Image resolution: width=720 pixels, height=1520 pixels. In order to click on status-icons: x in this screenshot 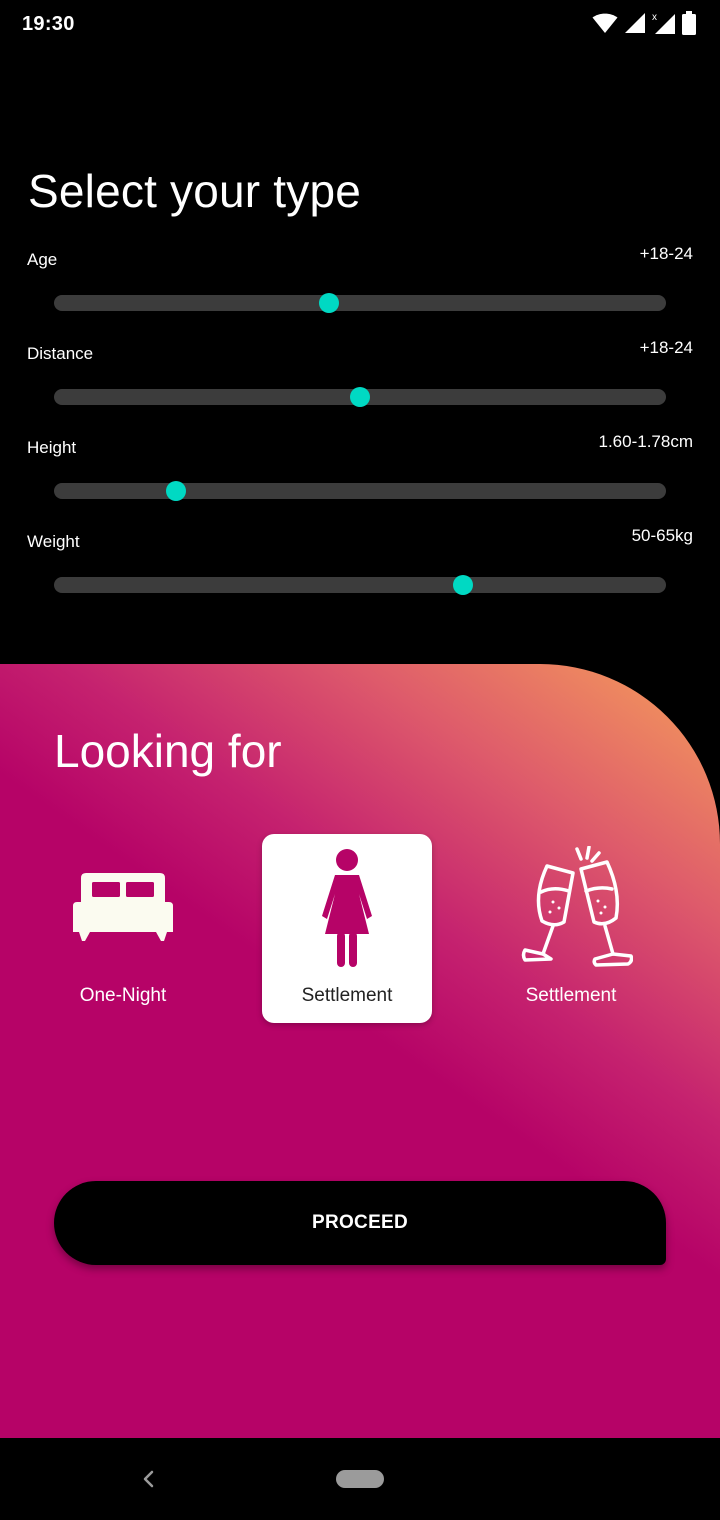, I will do `click(644, 23)`.